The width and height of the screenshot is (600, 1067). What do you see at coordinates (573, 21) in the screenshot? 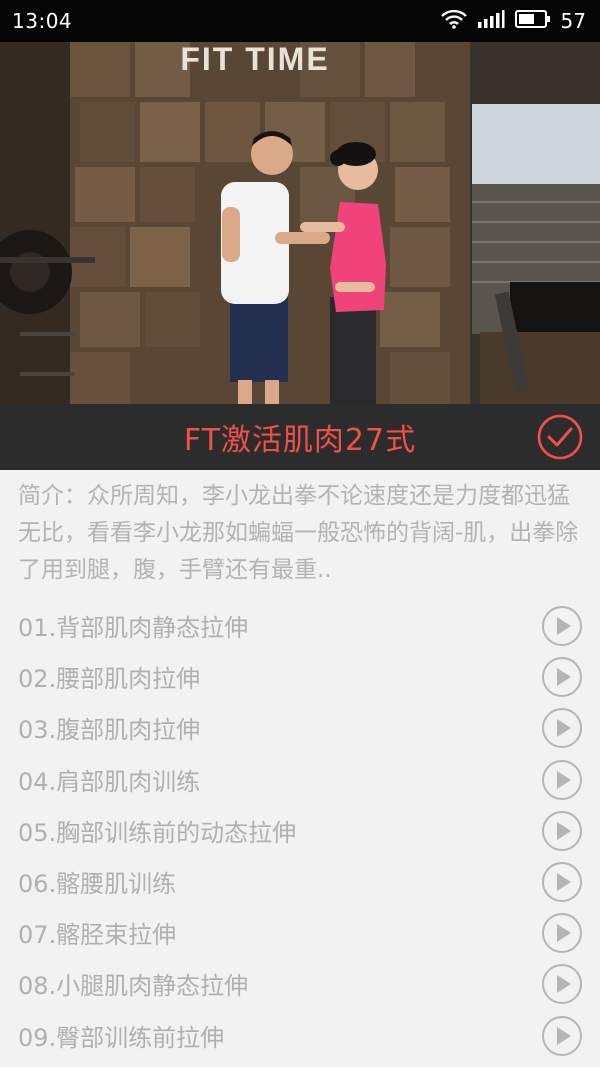
I see `battery-level: 57` at bounding box center [573, 21].